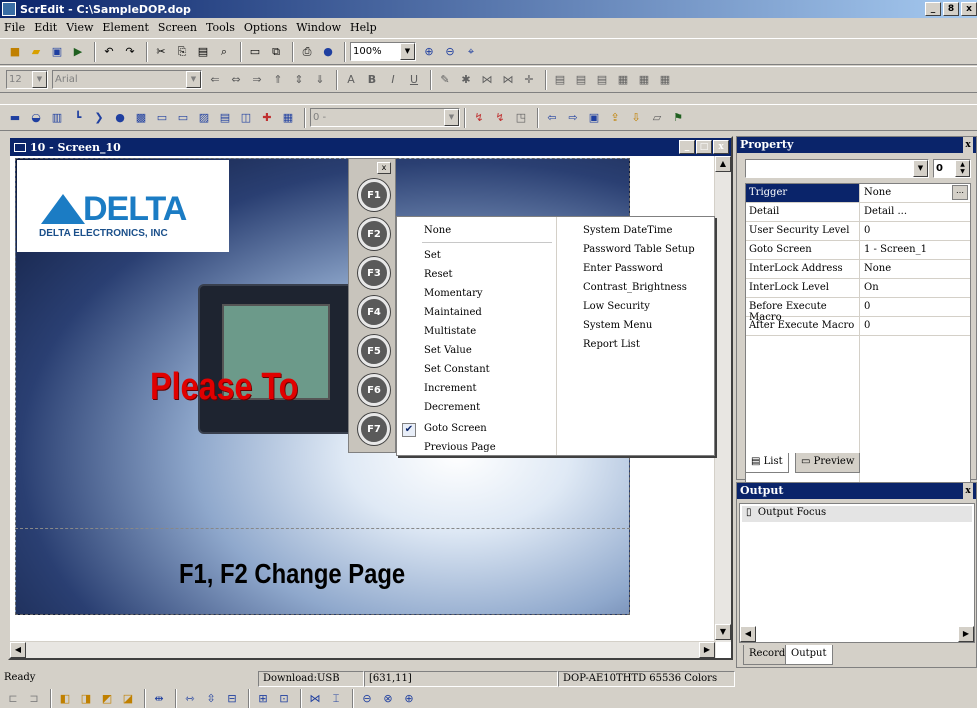 This screenshot has width=977, height=708. What do you see at coordinates (14, 27) in the screenshot?
I see `menu-file: File` at bounding box center [14, 27].